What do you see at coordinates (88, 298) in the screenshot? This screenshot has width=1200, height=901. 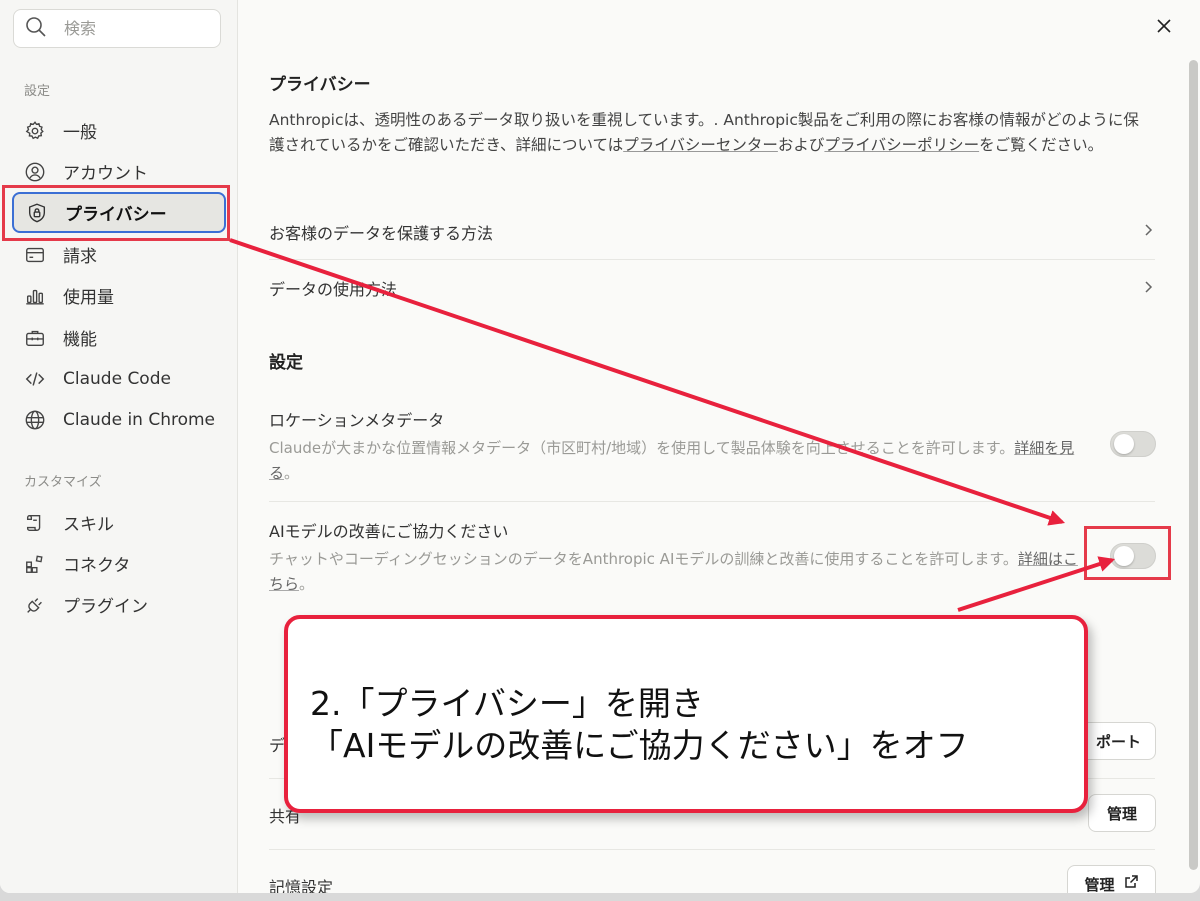 I see `sidebar-item-label: 使用量` at bounding box center [88, 298].